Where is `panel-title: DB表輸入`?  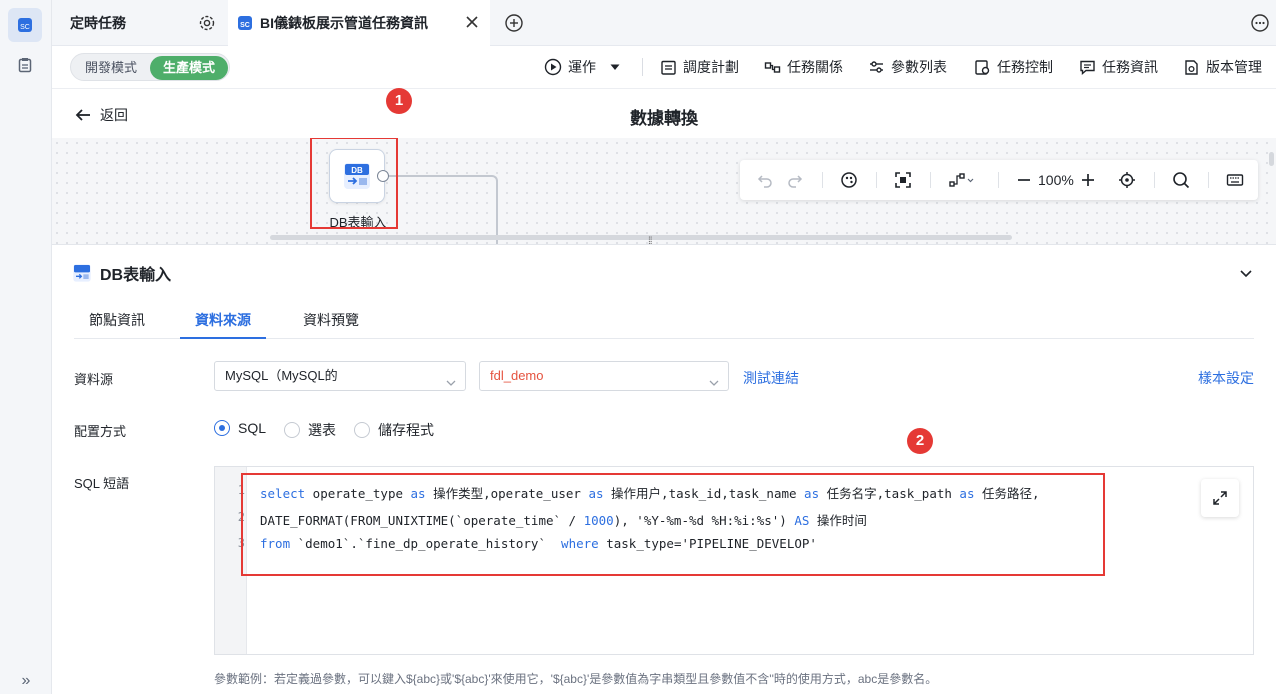 panel-title: DB表輸入 is located at coordinates (136, 275).